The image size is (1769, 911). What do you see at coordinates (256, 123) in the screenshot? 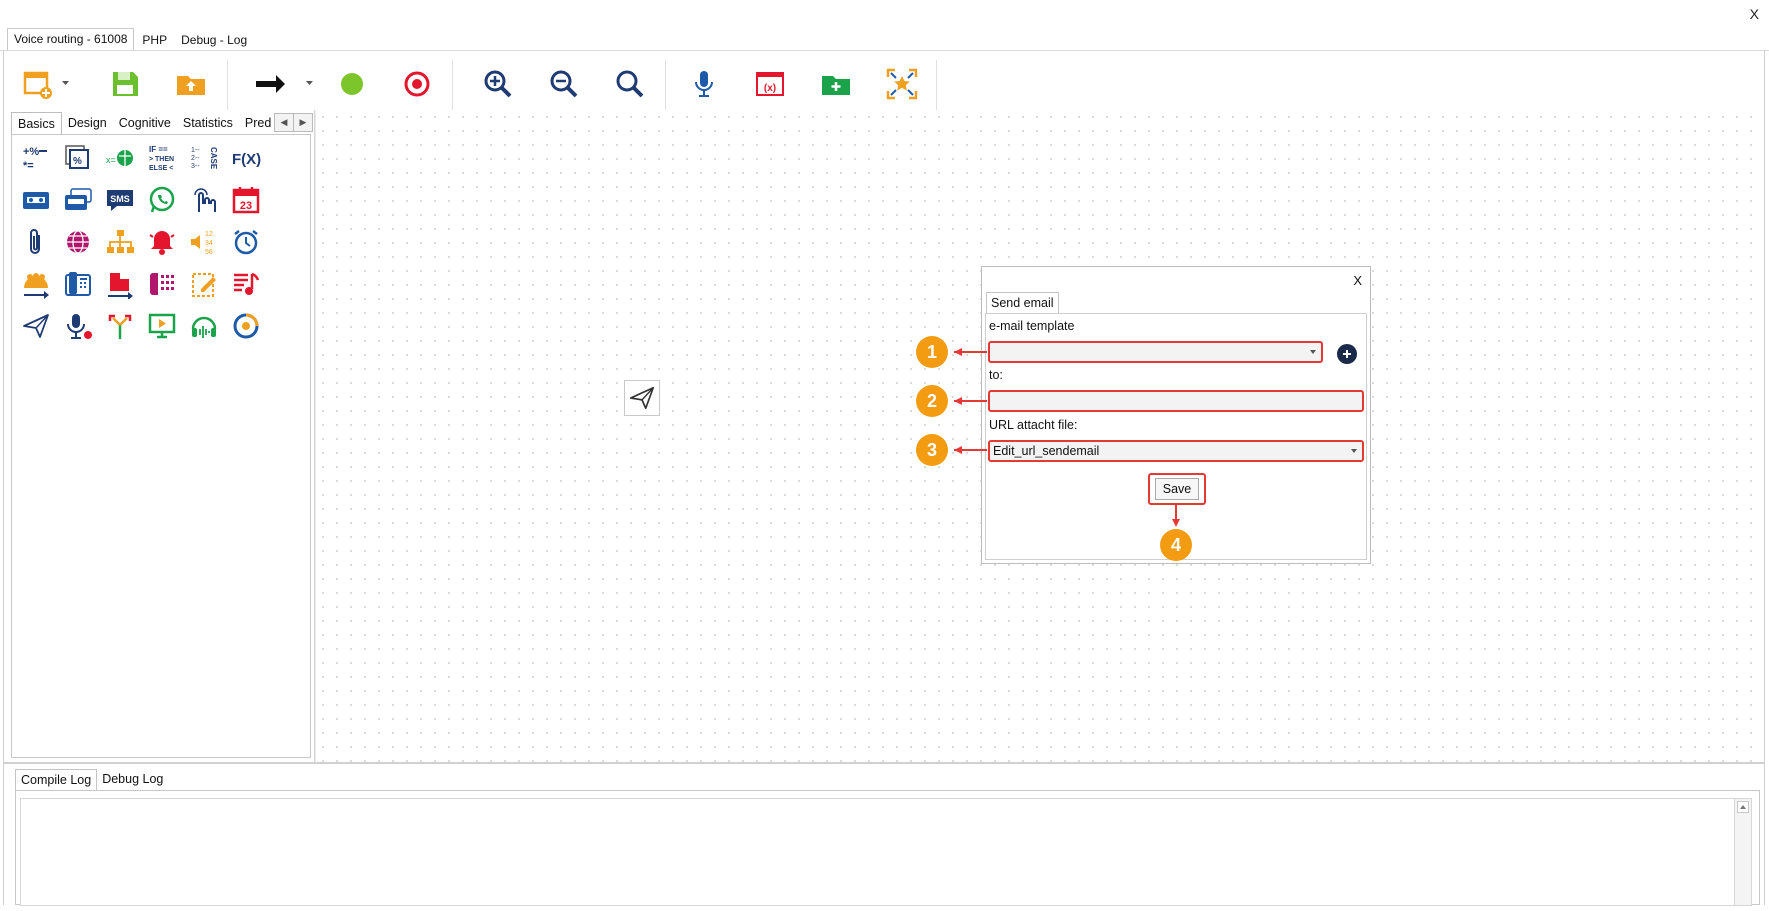
I see `tab-pred: Pred` at bounding box center [256, 123].